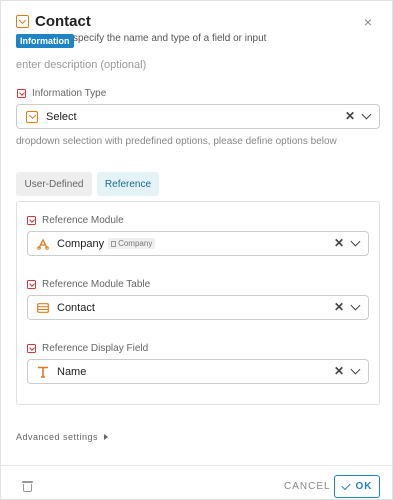 This screenshot has width=393, height=500. I want to click on information-type-label-text: Information Type, so click(69, 93).